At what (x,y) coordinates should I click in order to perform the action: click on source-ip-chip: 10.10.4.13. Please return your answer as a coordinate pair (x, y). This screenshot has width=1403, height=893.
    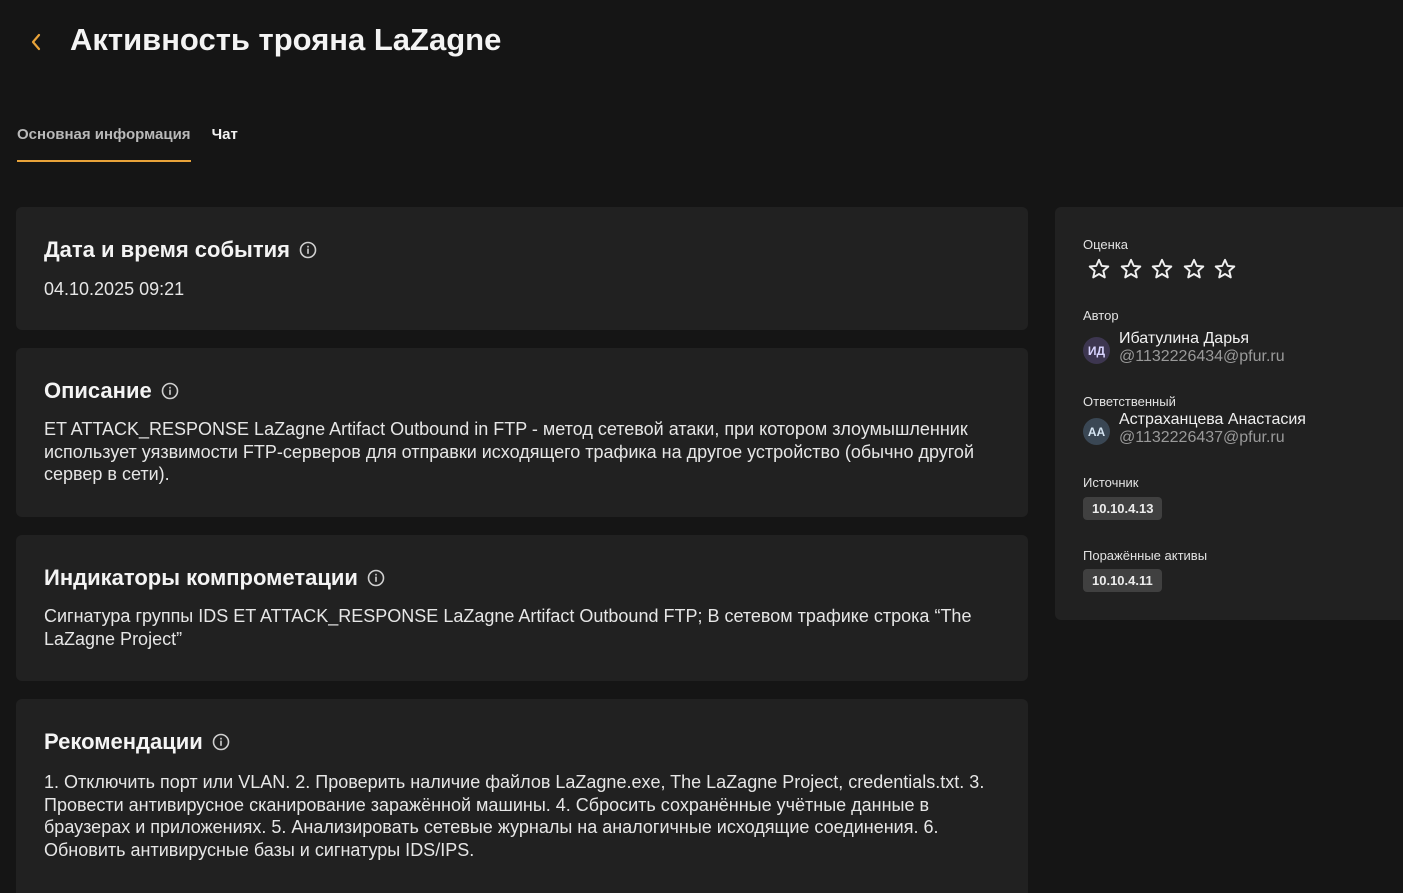
    Looking at the image, I should click on (1123, 508).